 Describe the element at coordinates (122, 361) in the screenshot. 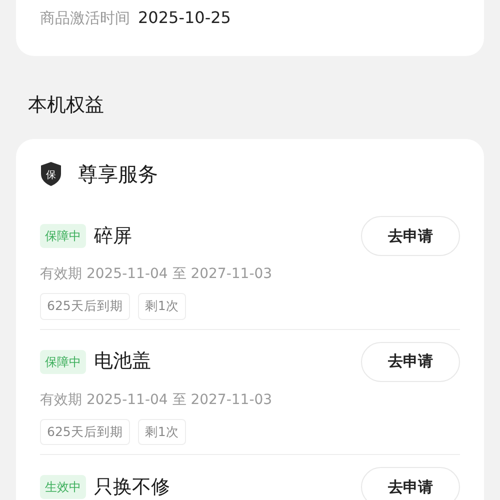

I see `service-name: 电池盖` at that location.